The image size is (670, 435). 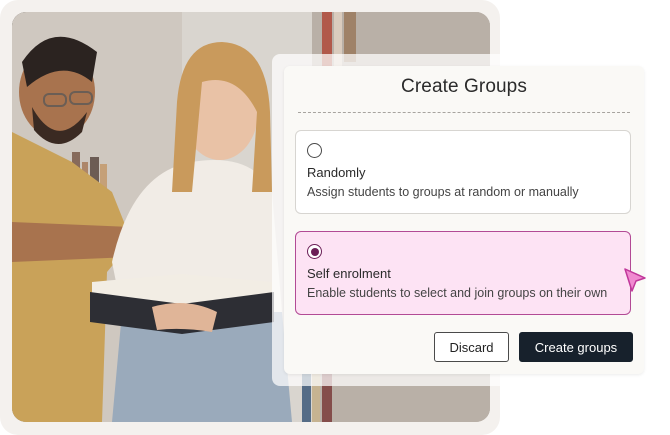 I want to click on dialog-title: Create Groups, so click(x=464, y=86).